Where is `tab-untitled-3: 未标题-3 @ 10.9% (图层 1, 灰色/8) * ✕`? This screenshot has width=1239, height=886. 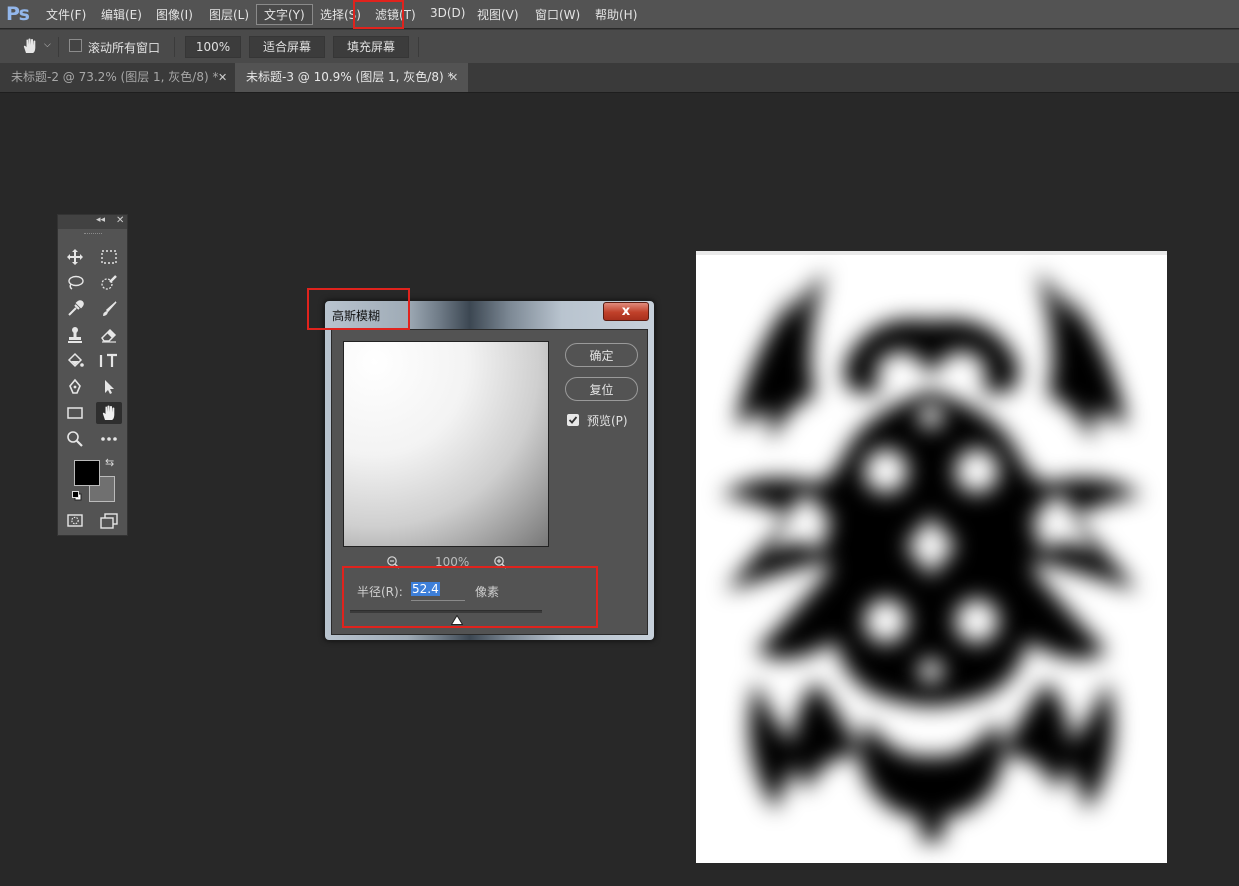 tab-untitled-3: 未标题-3 @ 10.9% (图层 1, 灰色/8) * ✕ is located at coordinates (351, 77).